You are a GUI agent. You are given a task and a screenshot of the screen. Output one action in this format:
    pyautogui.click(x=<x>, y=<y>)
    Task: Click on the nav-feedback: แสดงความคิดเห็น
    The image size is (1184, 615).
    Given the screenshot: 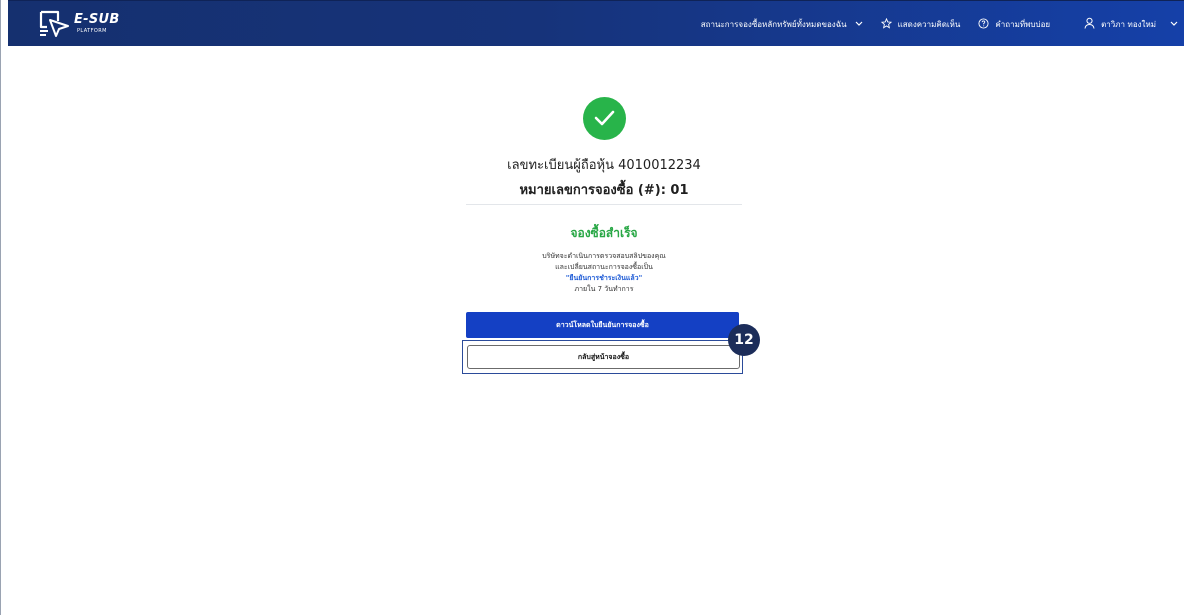 What is the action you would take?
    pyautogui.click(x=920, y=24)
    